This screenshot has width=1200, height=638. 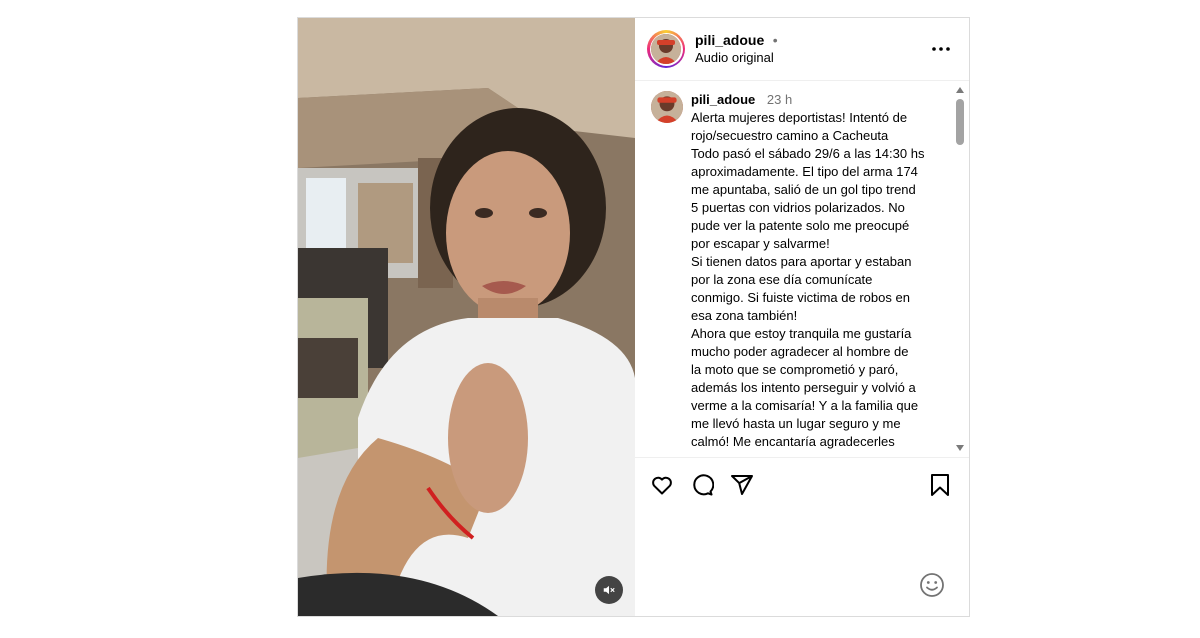 What do you see at coordinates (795, 369) in the screenshot?
I see `caption-line: la moto que se comprometió y paró,` at bounding box center [795, 369].